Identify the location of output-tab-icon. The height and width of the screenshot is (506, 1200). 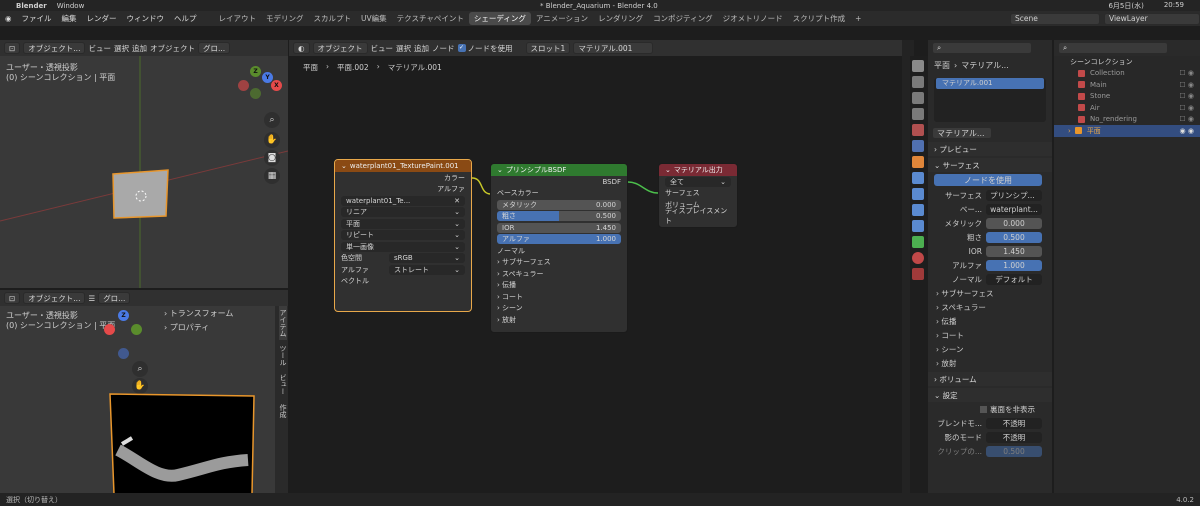
(918, 98).